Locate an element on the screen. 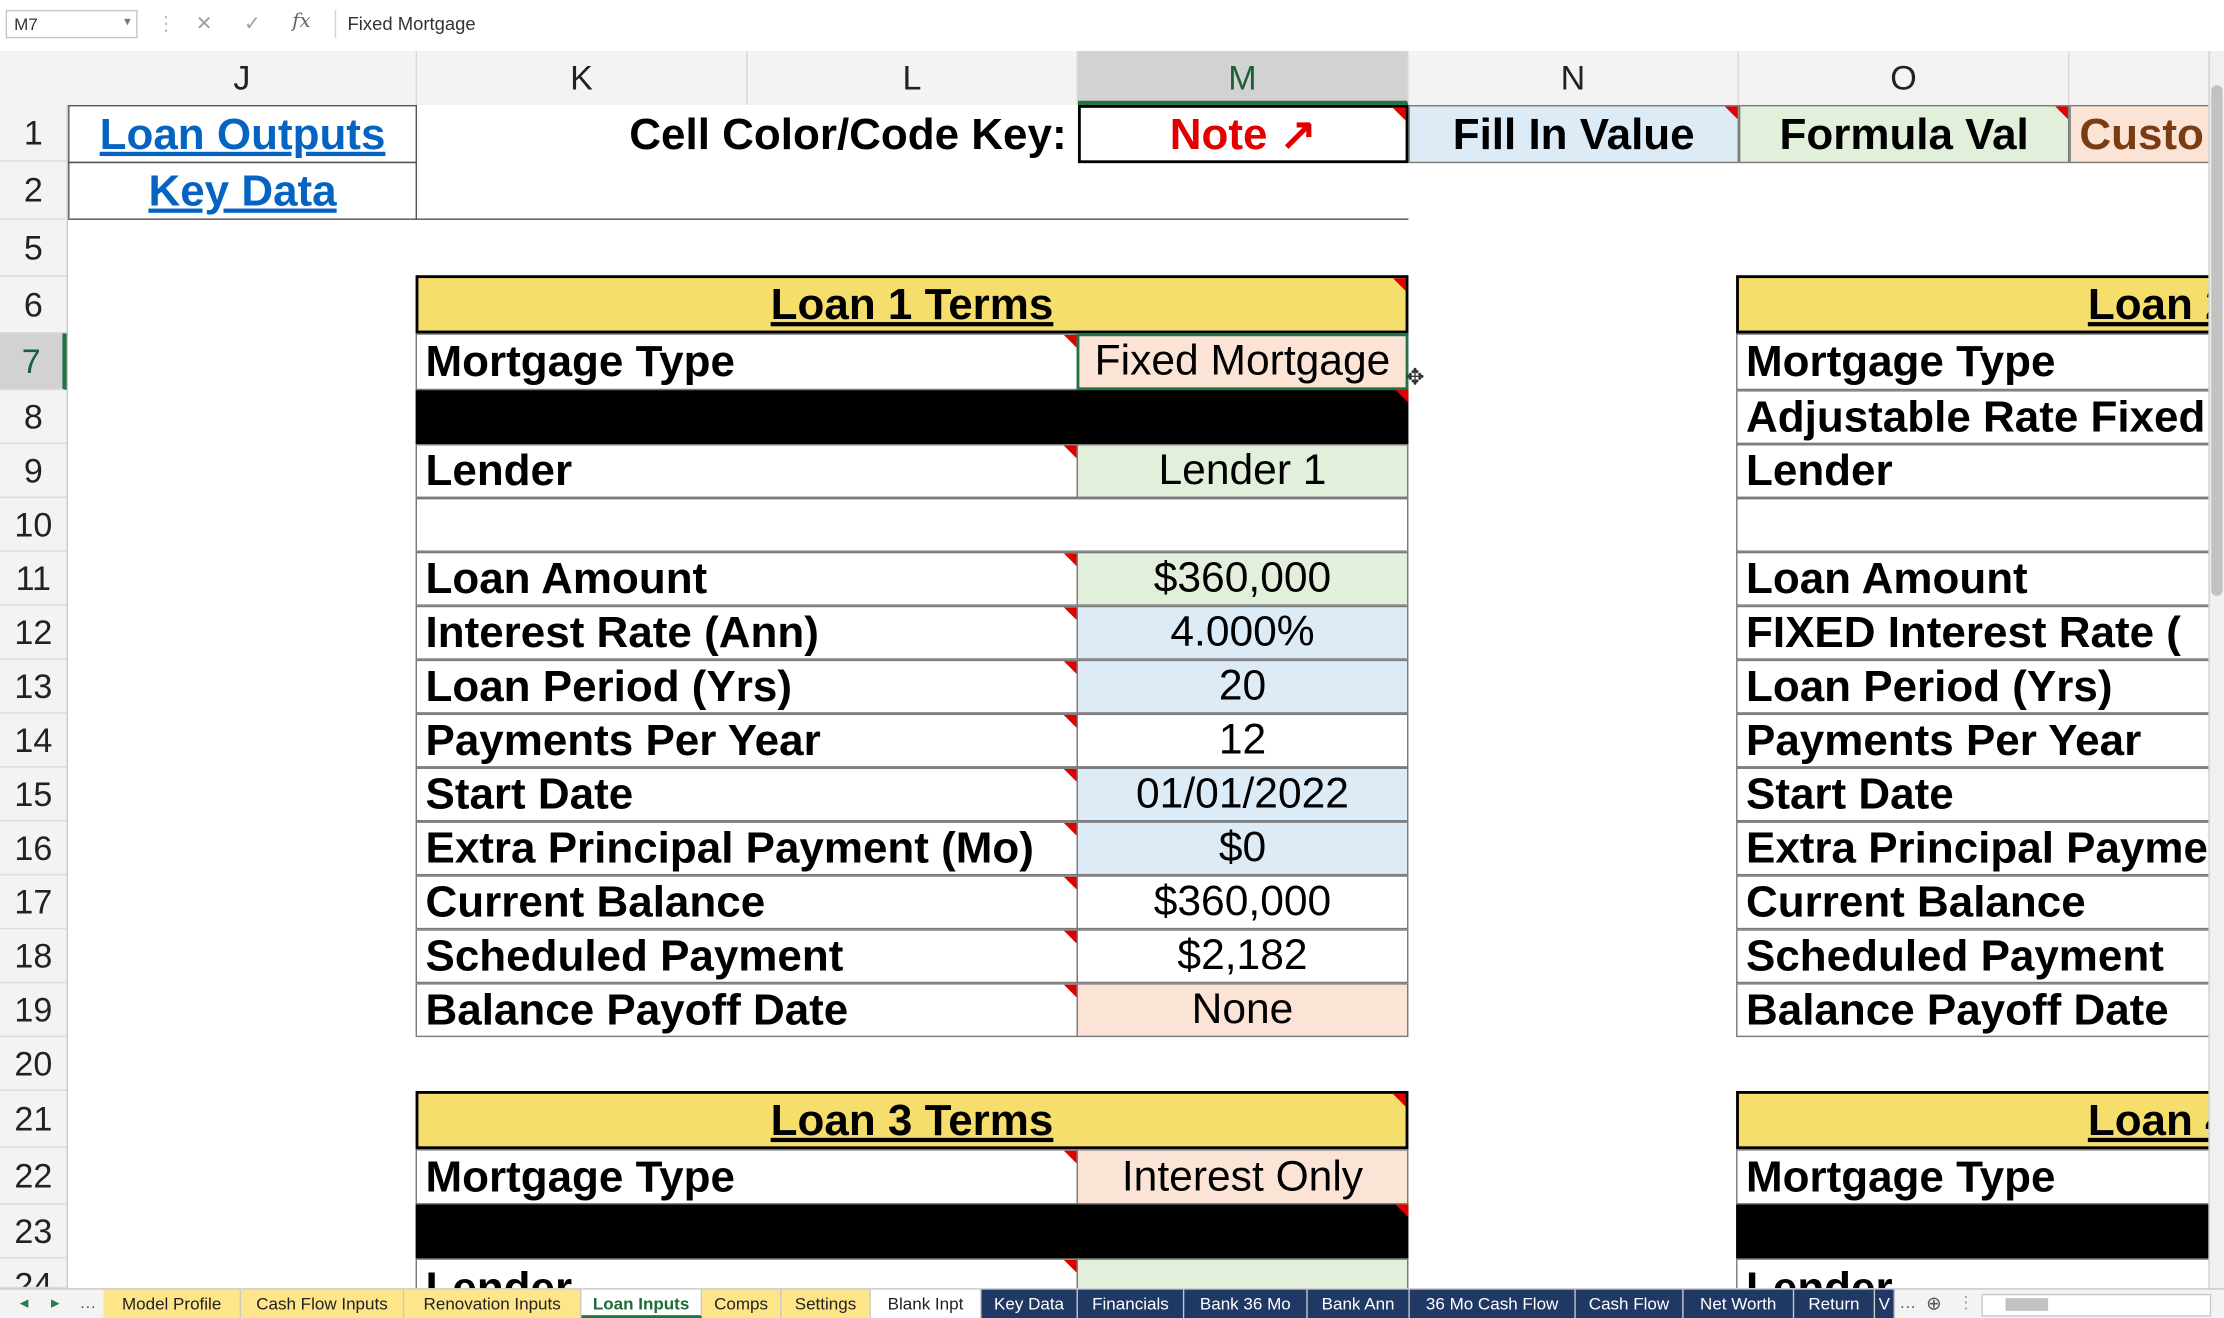 The width and height of the screenshot is (2224, 1318). loan4-divider-row is located at coordinates (1980, 1231).